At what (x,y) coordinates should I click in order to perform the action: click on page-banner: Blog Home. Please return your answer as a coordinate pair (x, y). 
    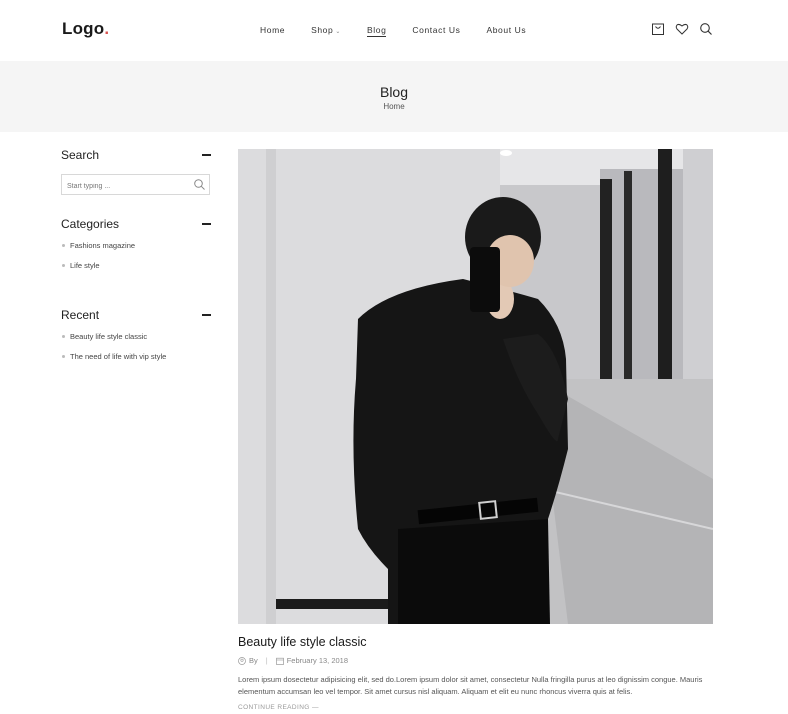
    Looking at the image, I should click on (394, 96).